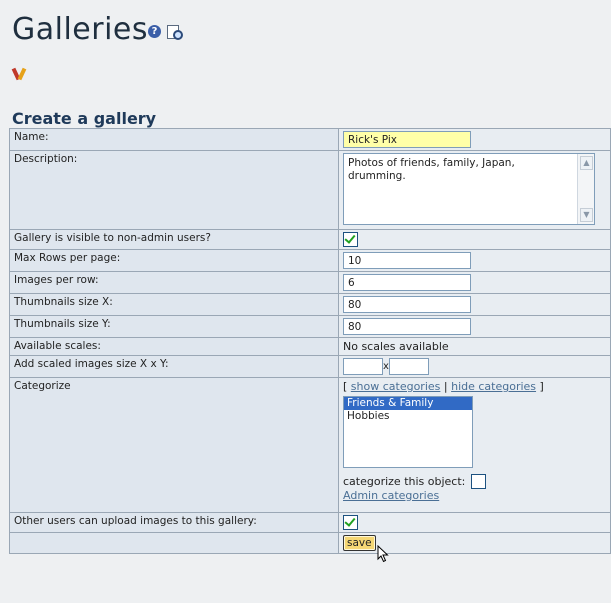 Image resolution: width=611 pixels, height=603 pixels. I want to click on form-row-add-scaled: Add scaled images size X x Y: x, so click(310, 366).